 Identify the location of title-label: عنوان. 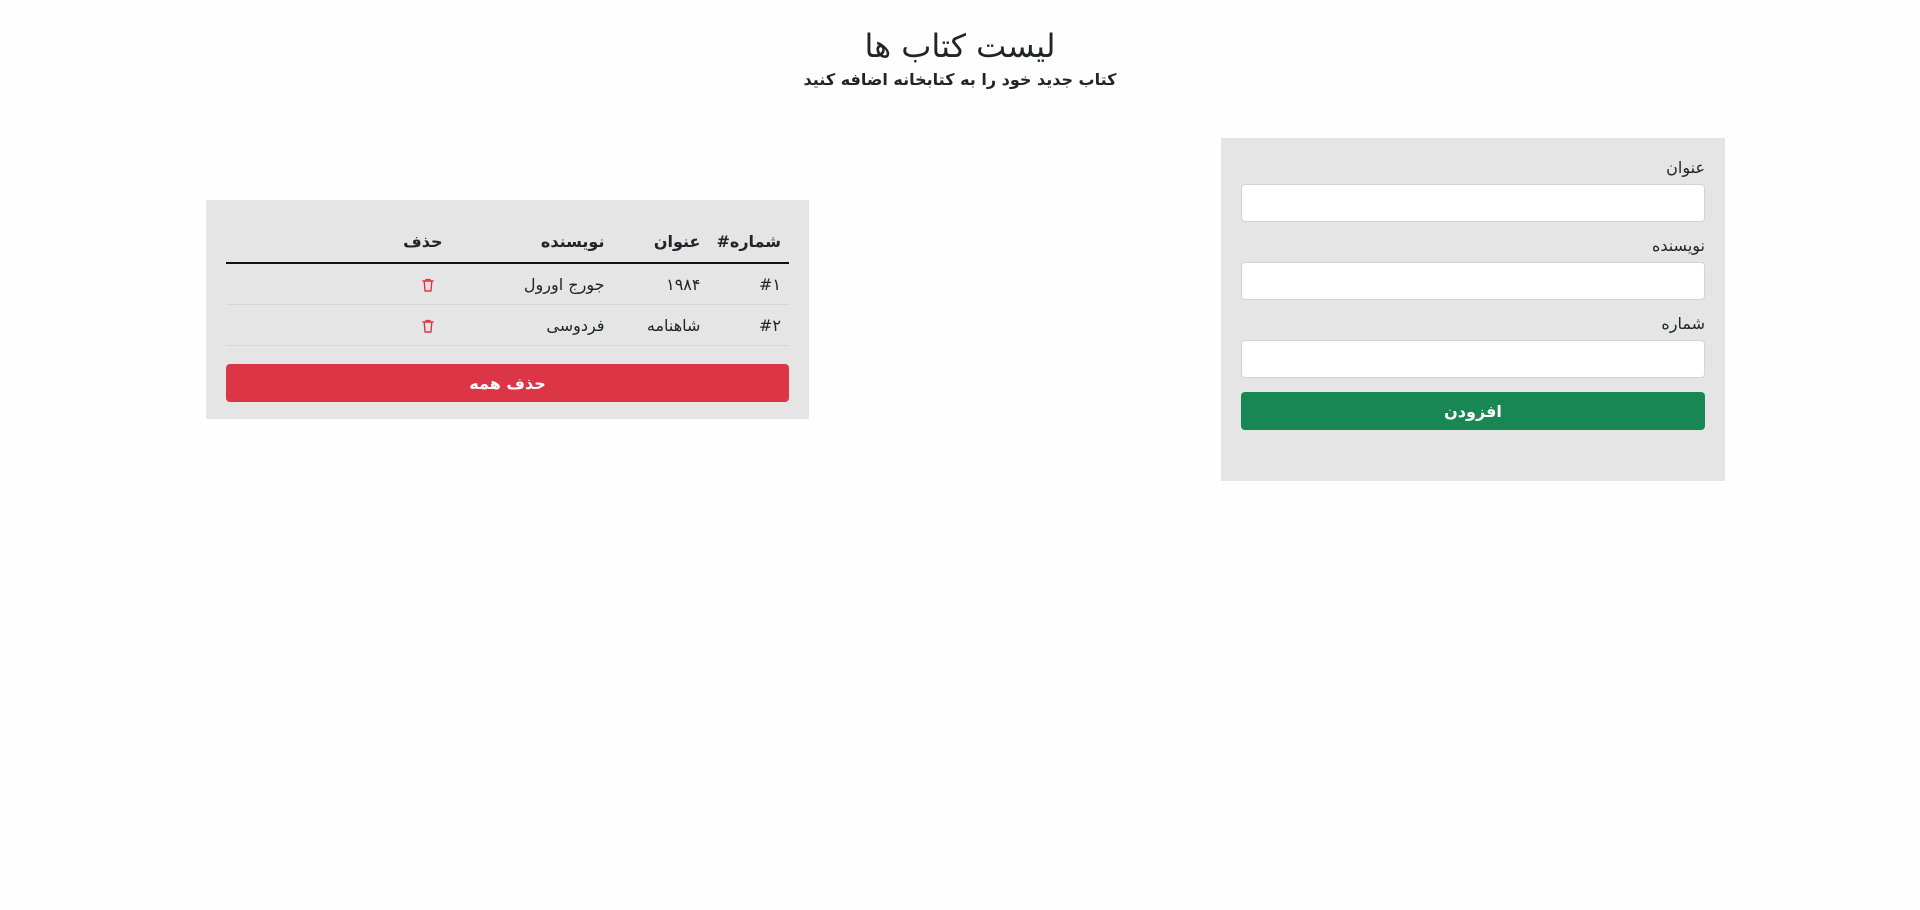
(1685, 167).